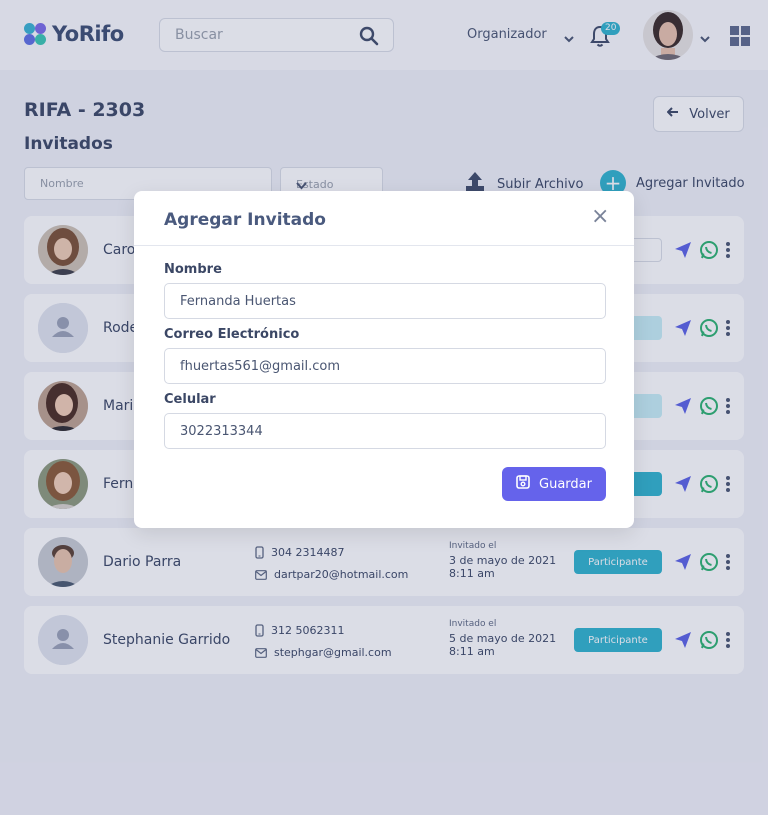 This screenshot has width=768, height=815. I want to click on modal-divider, so click(384, 245).